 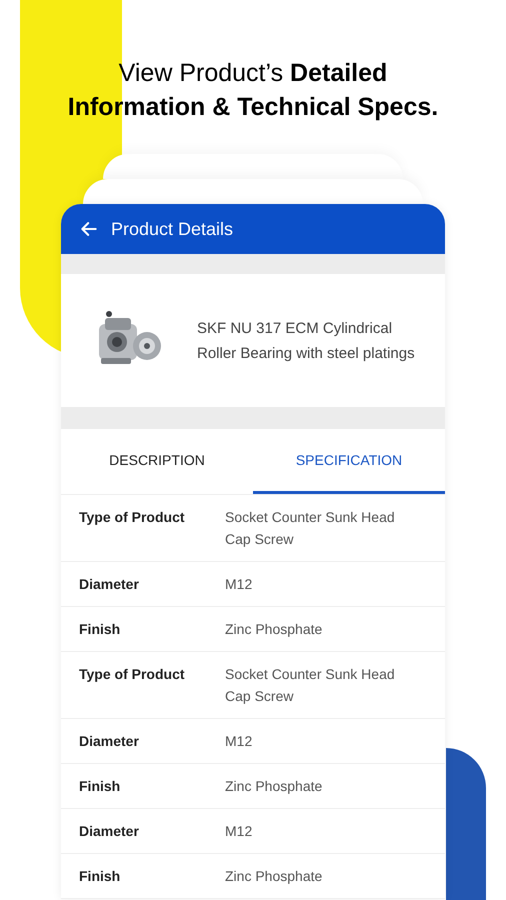 I want to click on back-arrow-icon, so click(x=89, y=229).